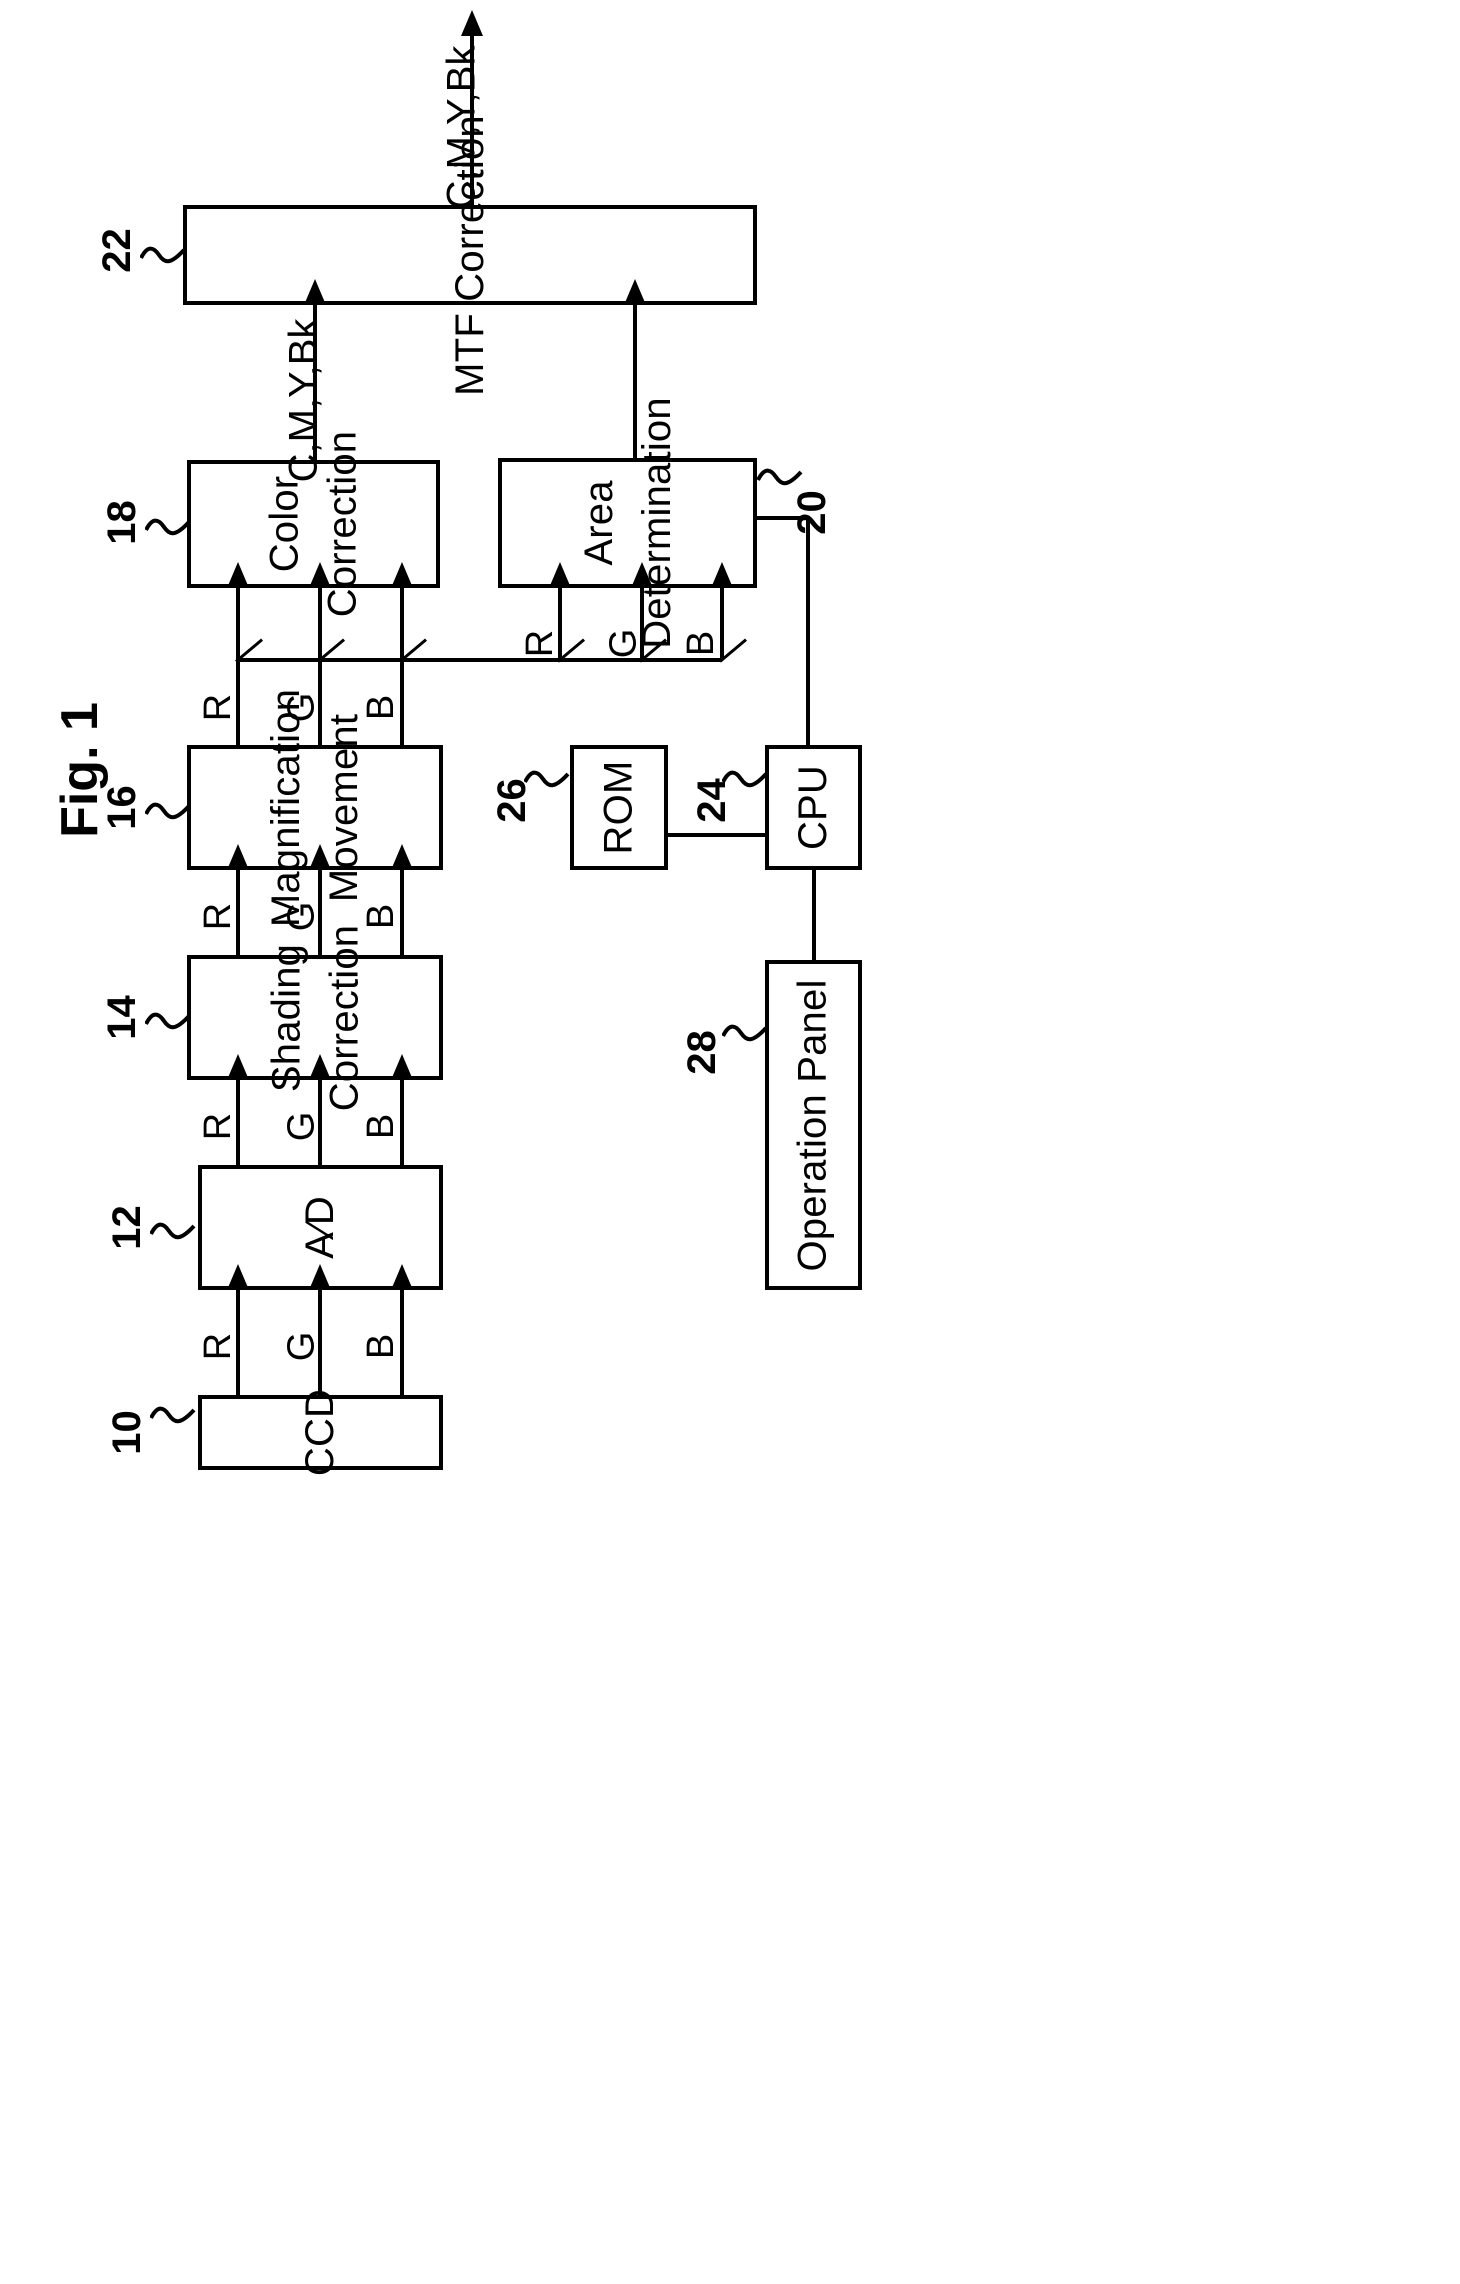 The height and width of the screenshot is (2284, 1460). Describe the element at coordinates (284, 524) in the screenshot. I see `color-correction-line1: Color` at that location.